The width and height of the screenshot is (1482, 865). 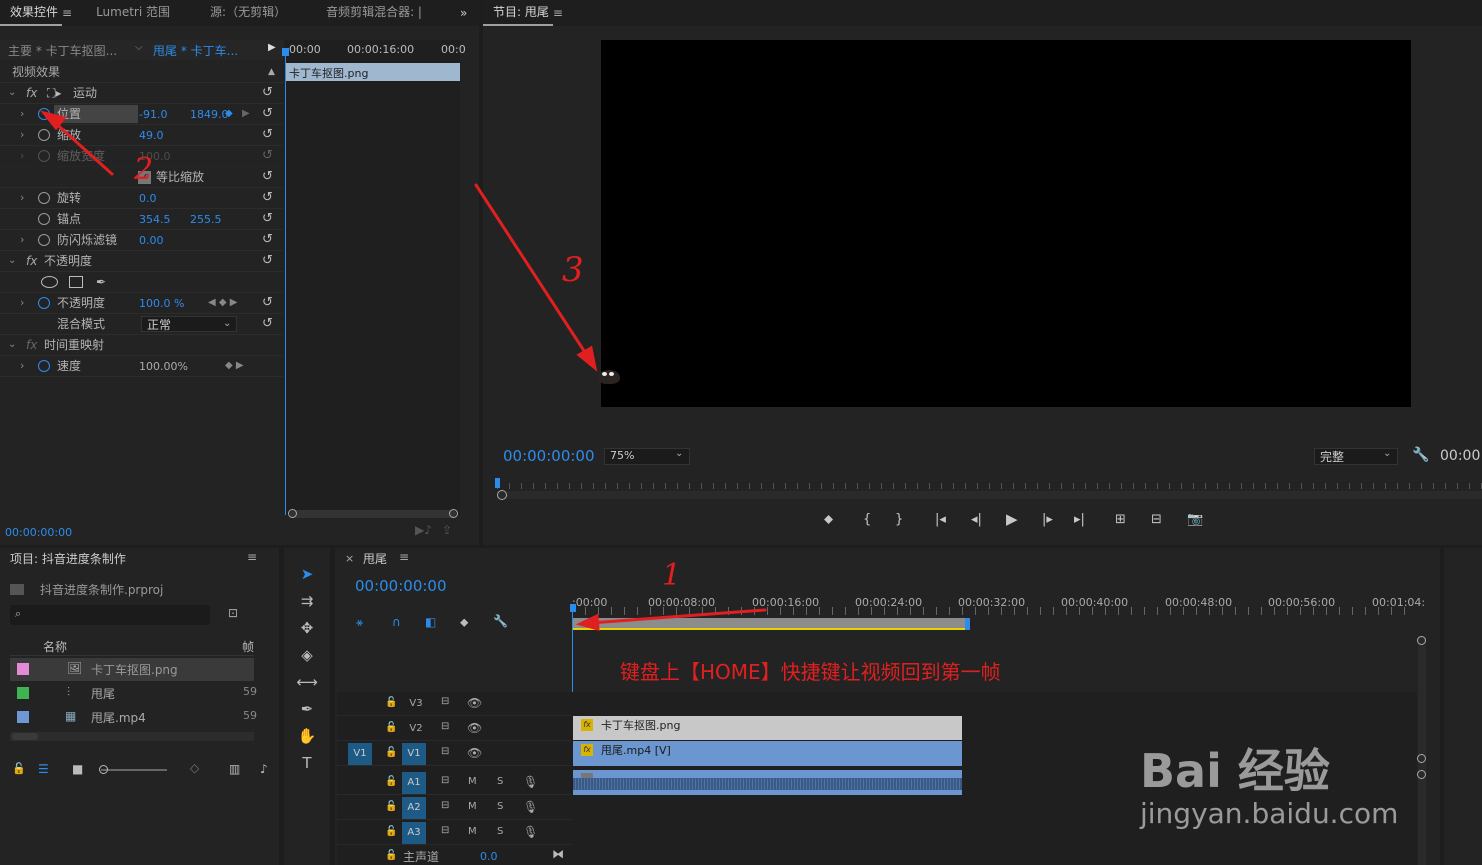 I want to click on watermark-url: jingyan.baidu.com, so click(x=1269, y=813).